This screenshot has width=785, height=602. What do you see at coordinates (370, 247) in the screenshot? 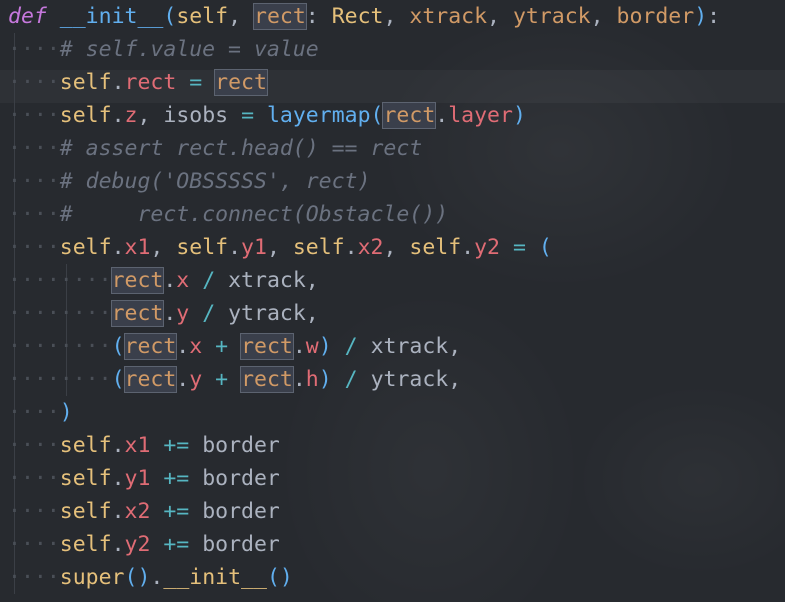
I see `code-attribute: x2` at bounding box center [370, 247].